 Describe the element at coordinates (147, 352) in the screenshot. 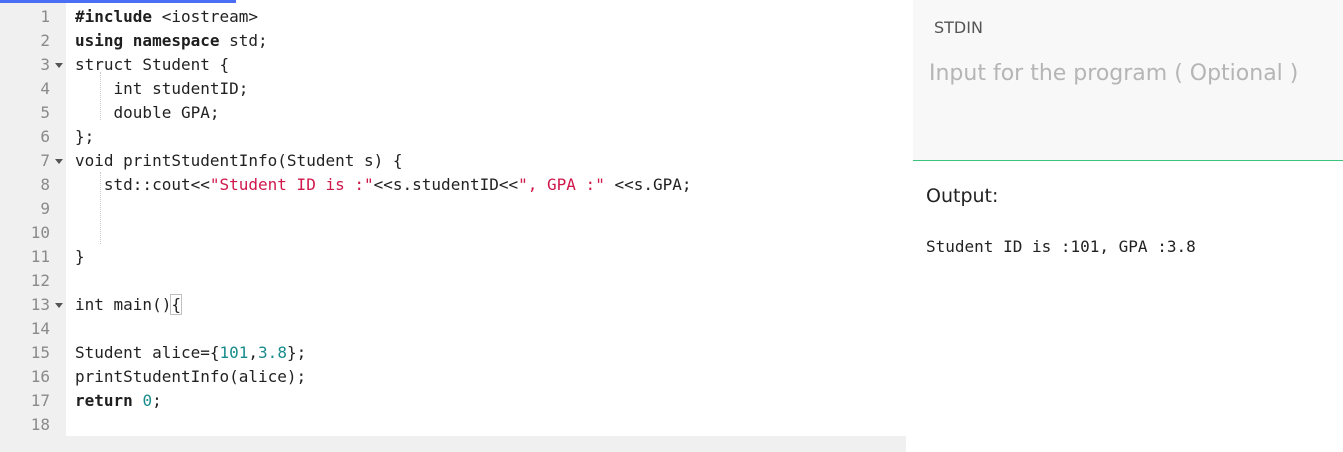

I see `code-token: Student alice={` at that location.